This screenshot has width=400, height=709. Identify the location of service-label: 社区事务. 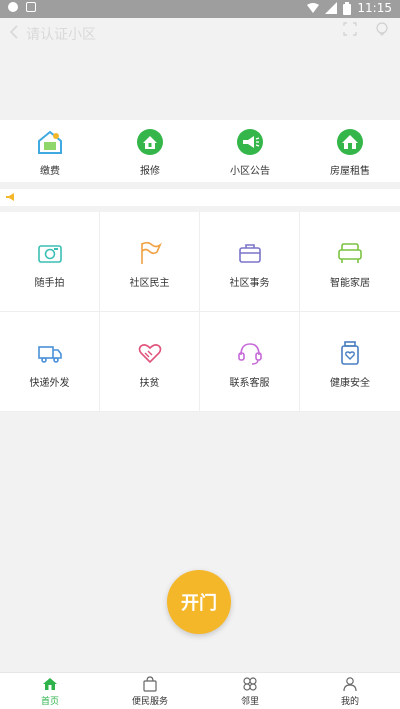
(249, 283).